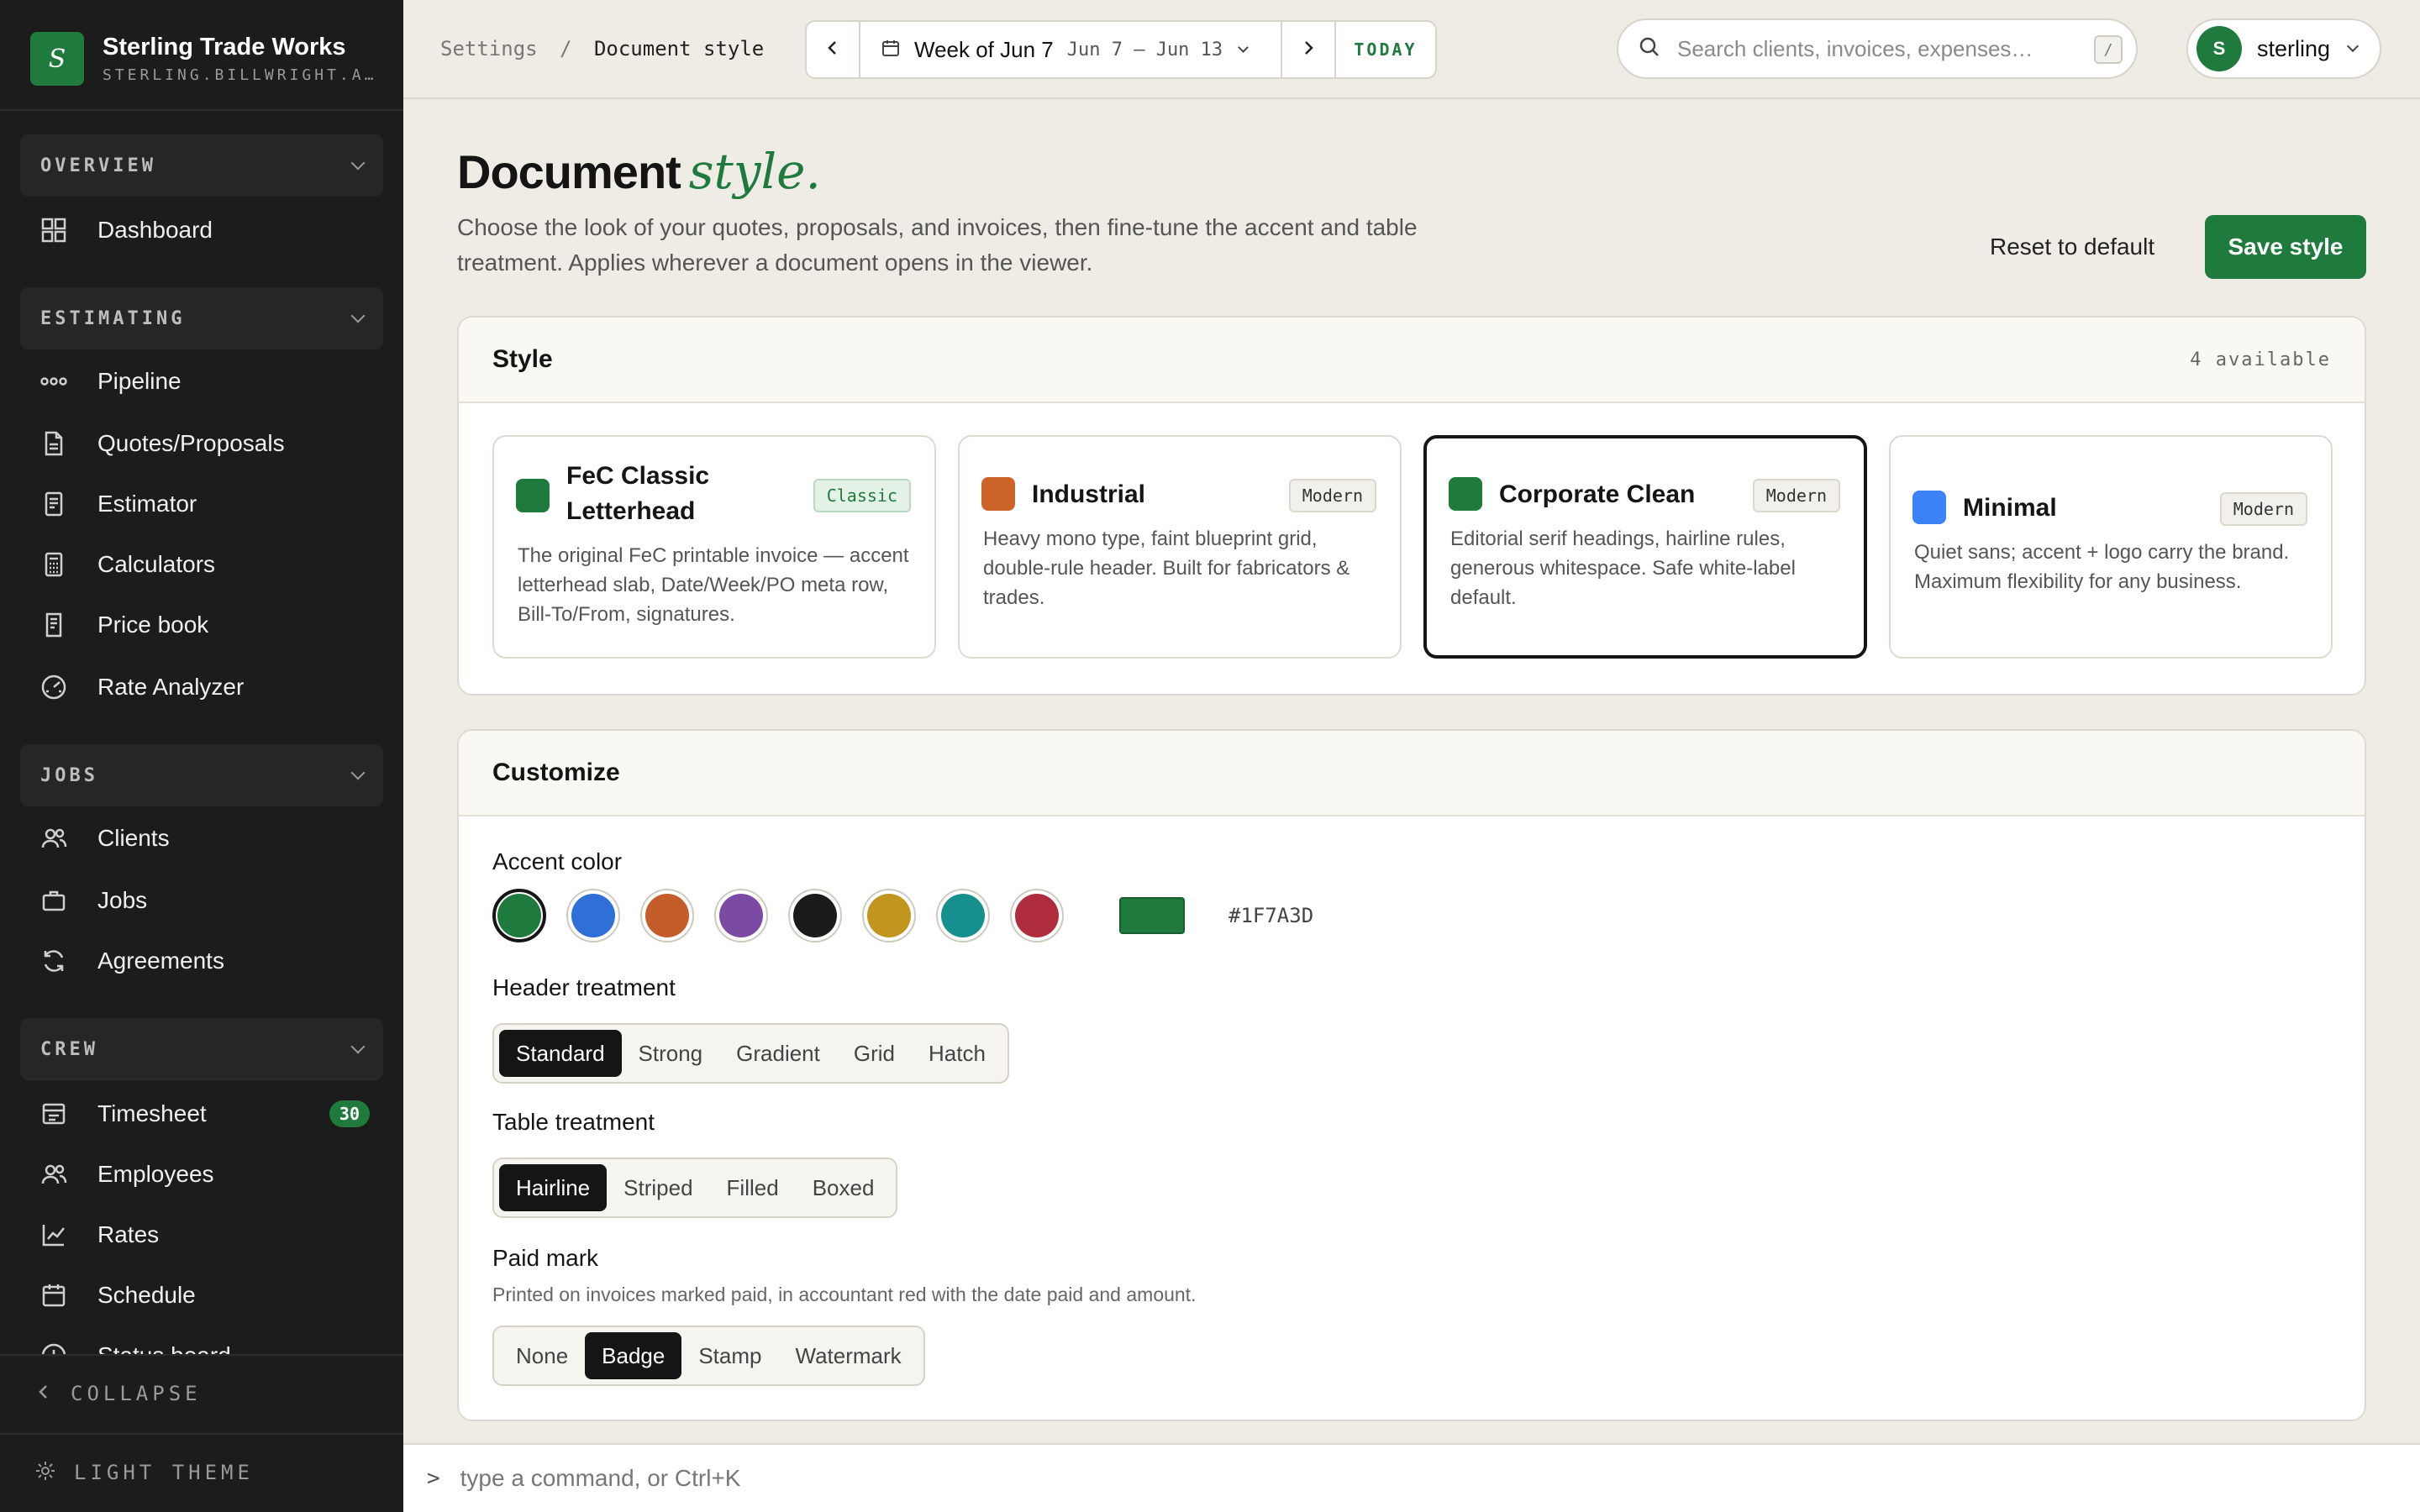  I want to click on collapse-button: COLLAPSE, so click(202, 1392).